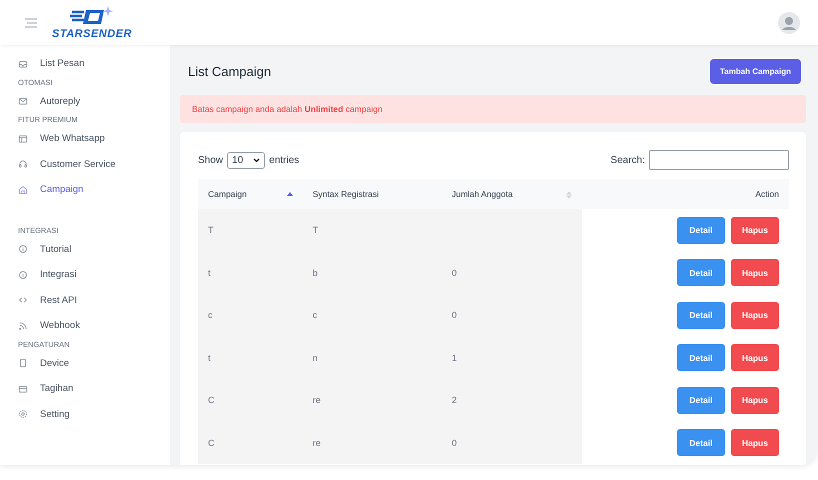 Image resolution: width=818 pixels, height=480 pixels. I want to click on rss-icon, so click(23, 325).